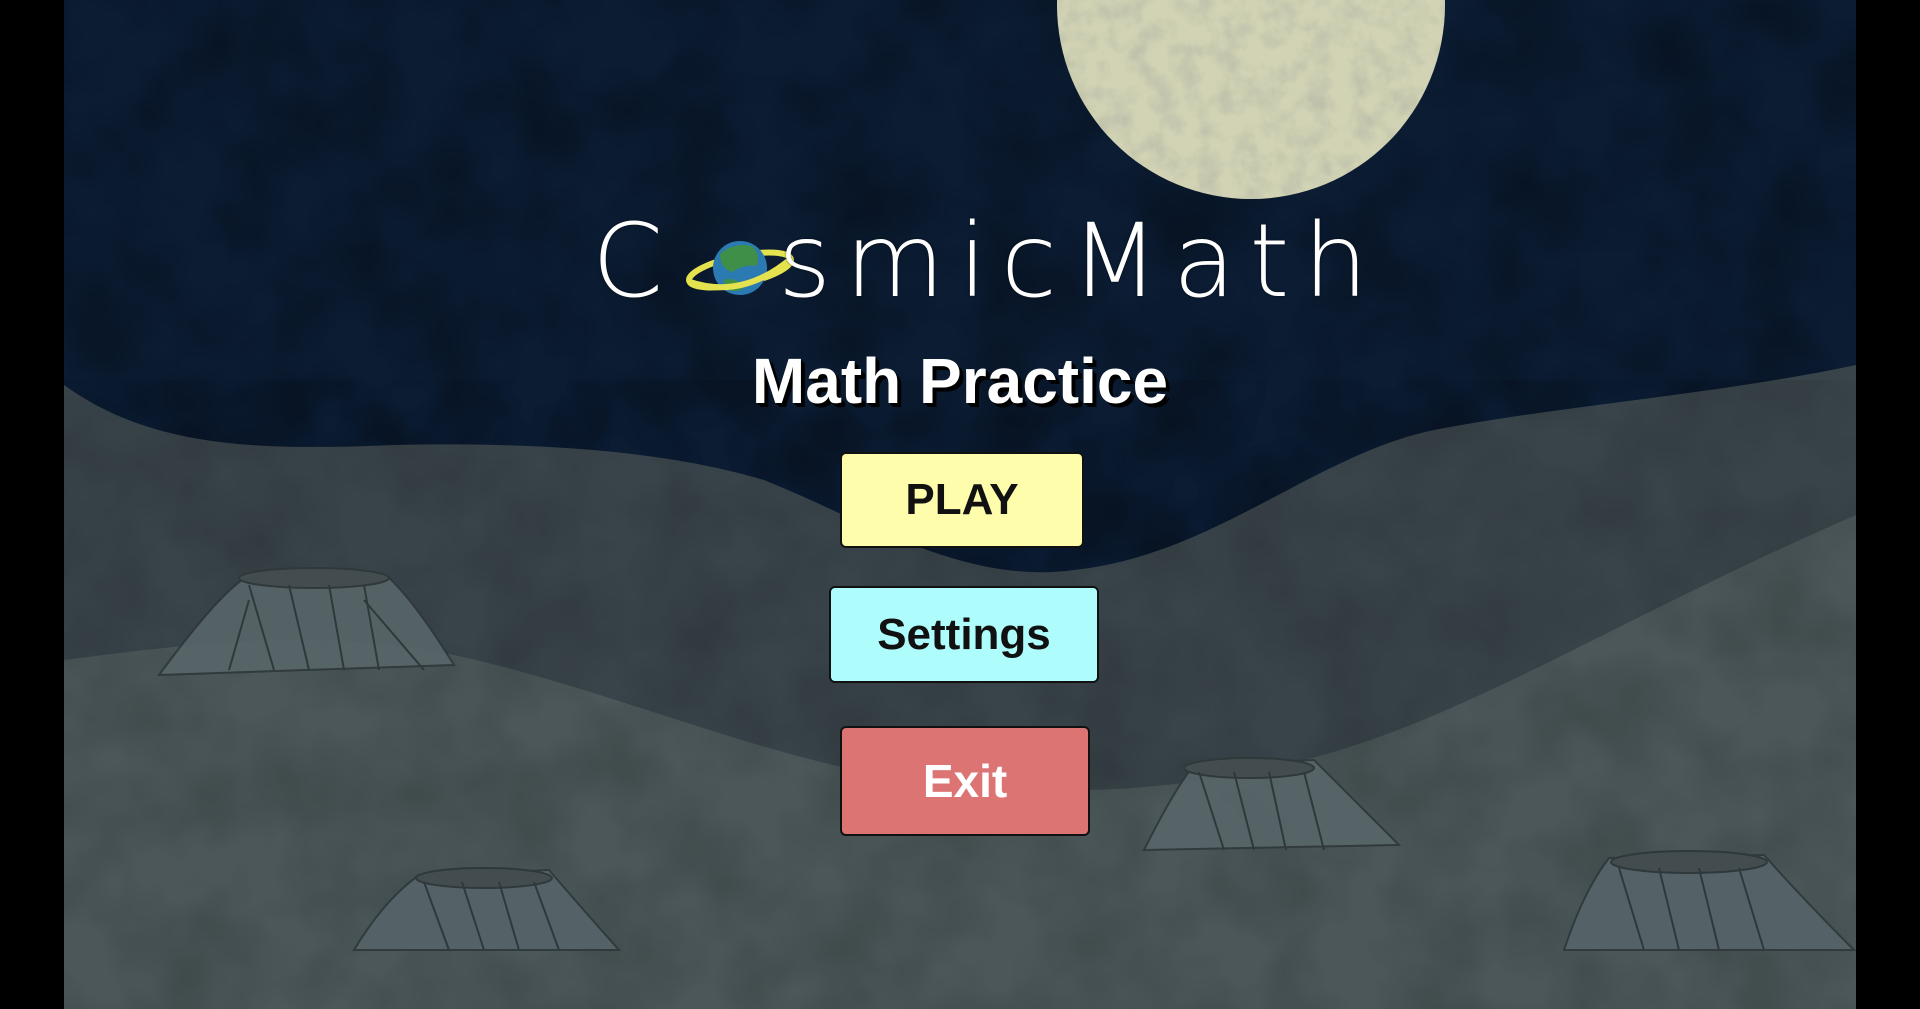  I want to click on logo-letter-c: C, so click(635, 261).